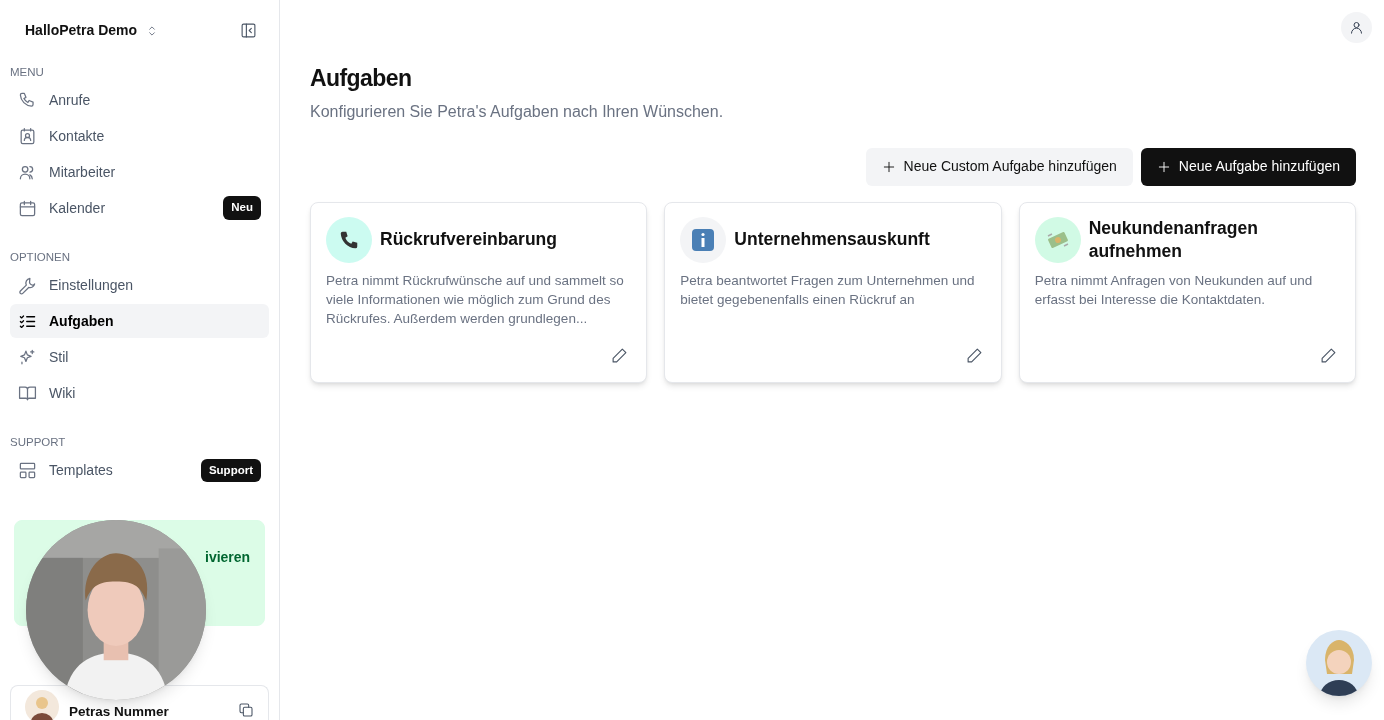 The image size is (1384, 720). I want to click on sidebar-item: Wiki, so click(139, 393).